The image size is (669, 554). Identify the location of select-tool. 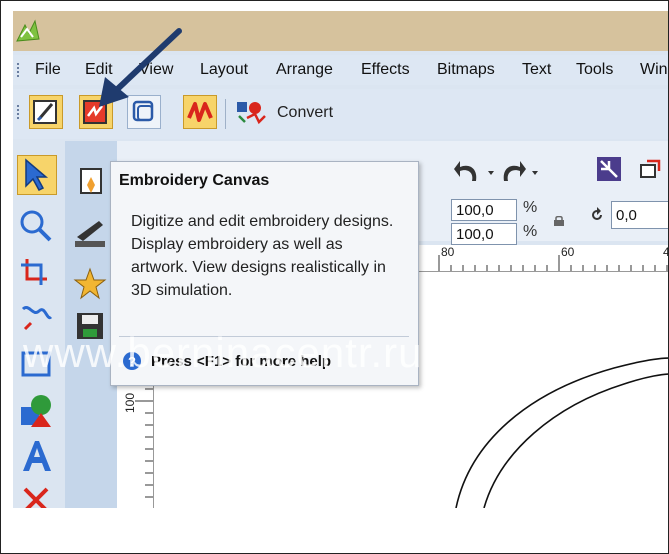
(37, 175).